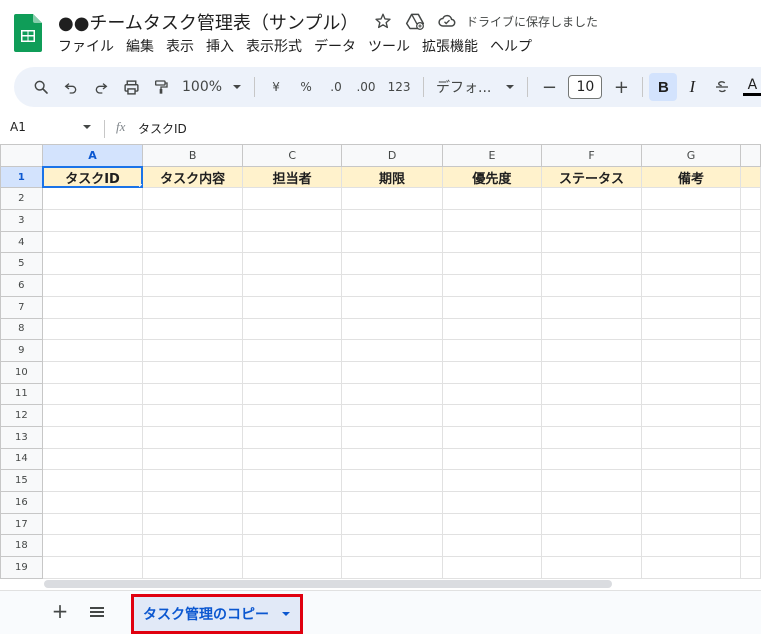  What do you see at coordinates (192, 285) in the screenshot?
I see `cell-b6` at bounding box center [192, 285].